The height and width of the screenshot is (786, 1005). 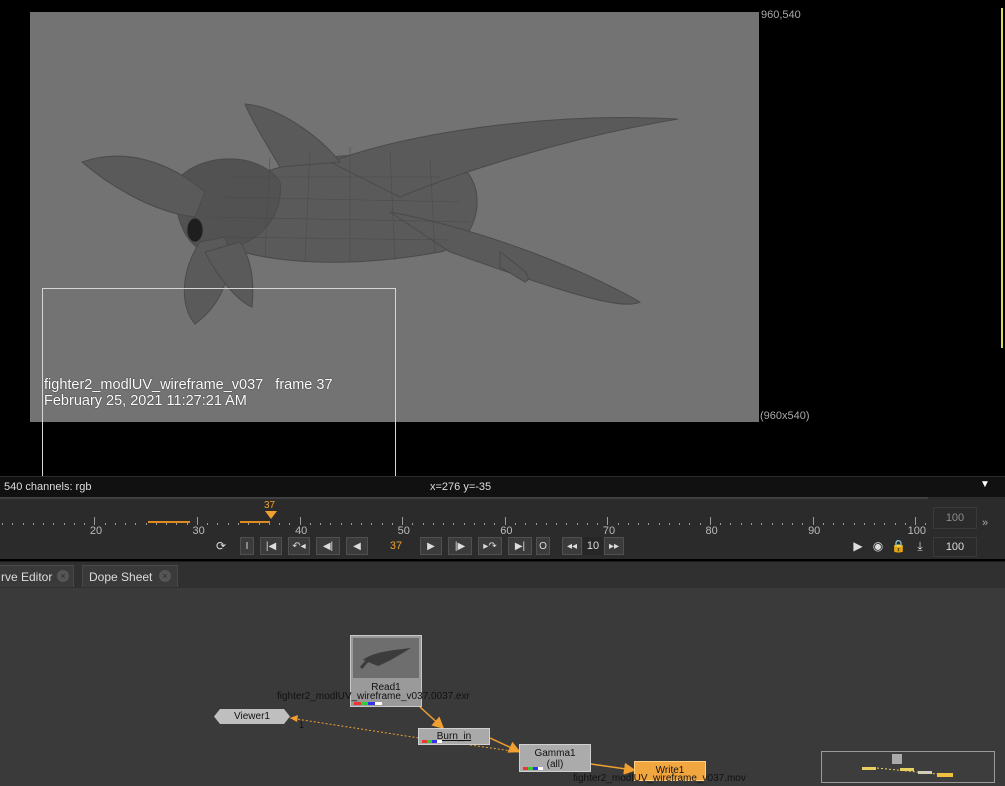 What do you see at coordinates (357, 546) in the screenshot?
I see `play-backward-button: ◀` at bounding box center [357, 546].